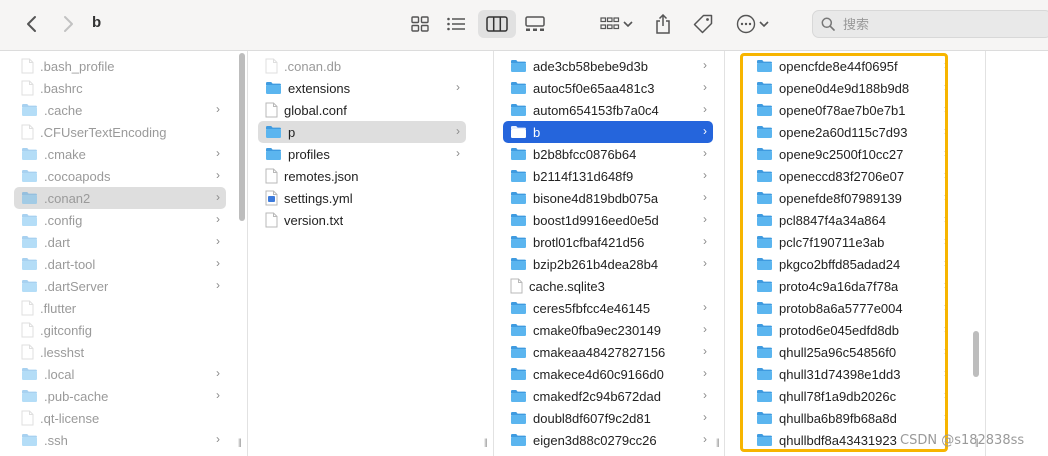 This screenshot has width=1048, height=456. What do you see at coordinates (703, 24) in the screenshot?
I see `tags-button` at bounding box center [703, 24].